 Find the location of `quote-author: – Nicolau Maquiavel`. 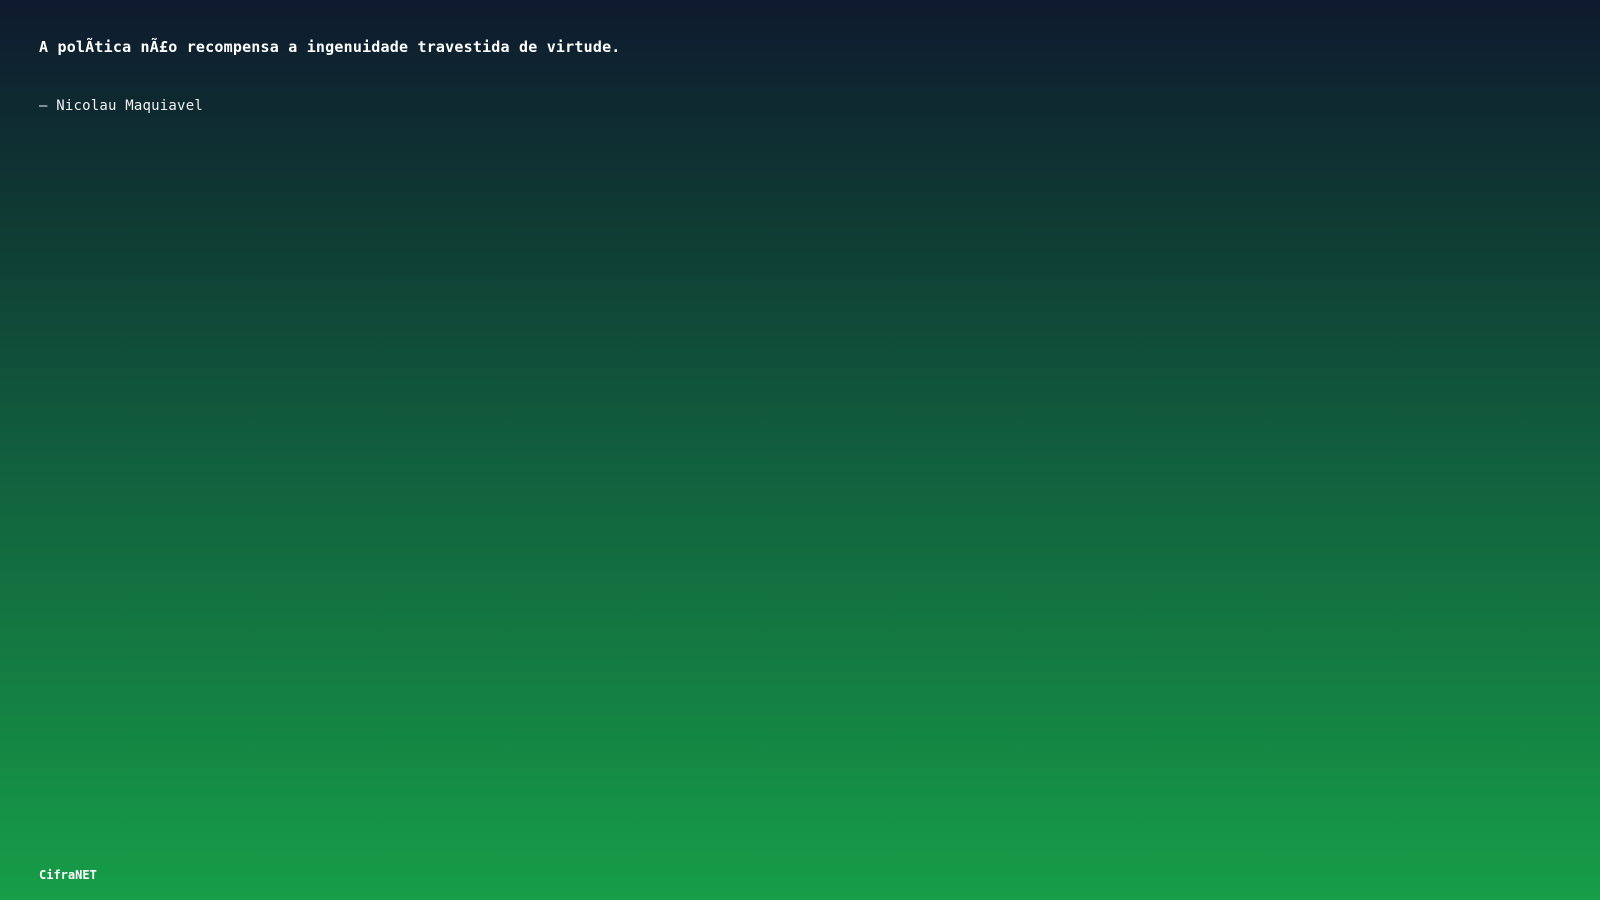

quote-author: – Nicolau Maquiavel is located at coordinates (121, 106).